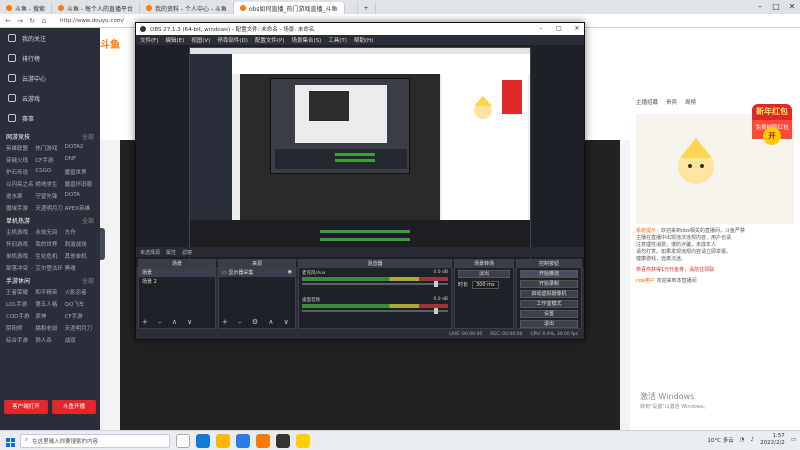  I want to click on sidebar-item-cloud-game: 云游戏, so click(50, 98).